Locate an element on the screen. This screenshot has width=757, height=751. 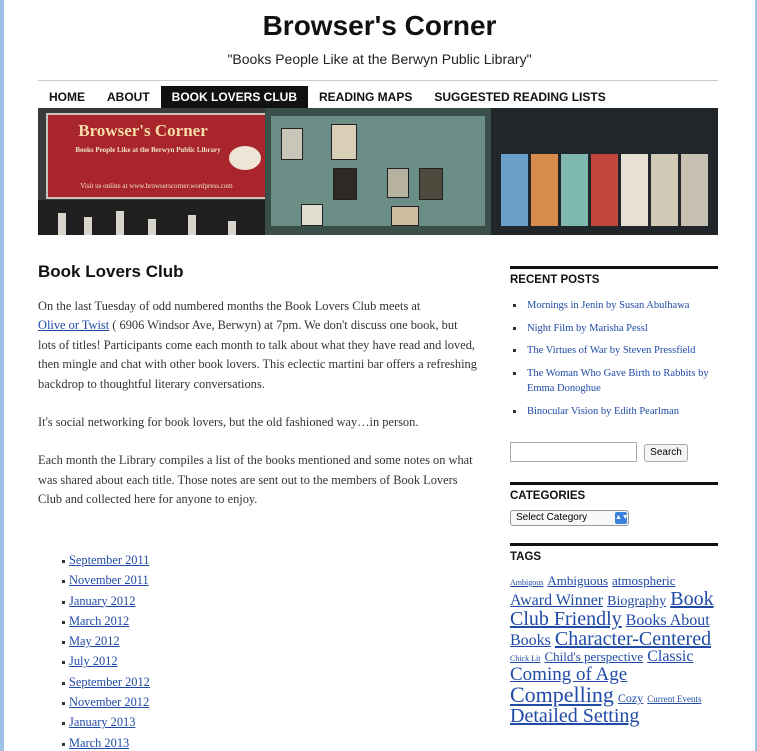
display-case is located at coordinates (378, 171).